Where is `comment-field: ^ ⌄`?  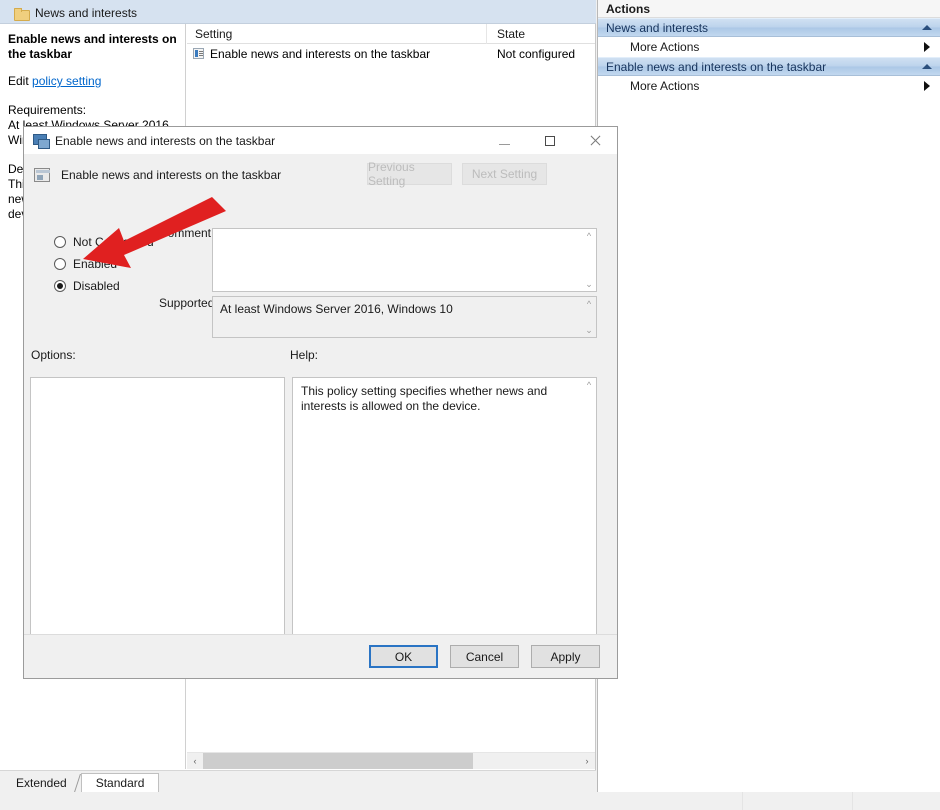
comment-field: ^ ⌄ is located at coordinates (404, 260).